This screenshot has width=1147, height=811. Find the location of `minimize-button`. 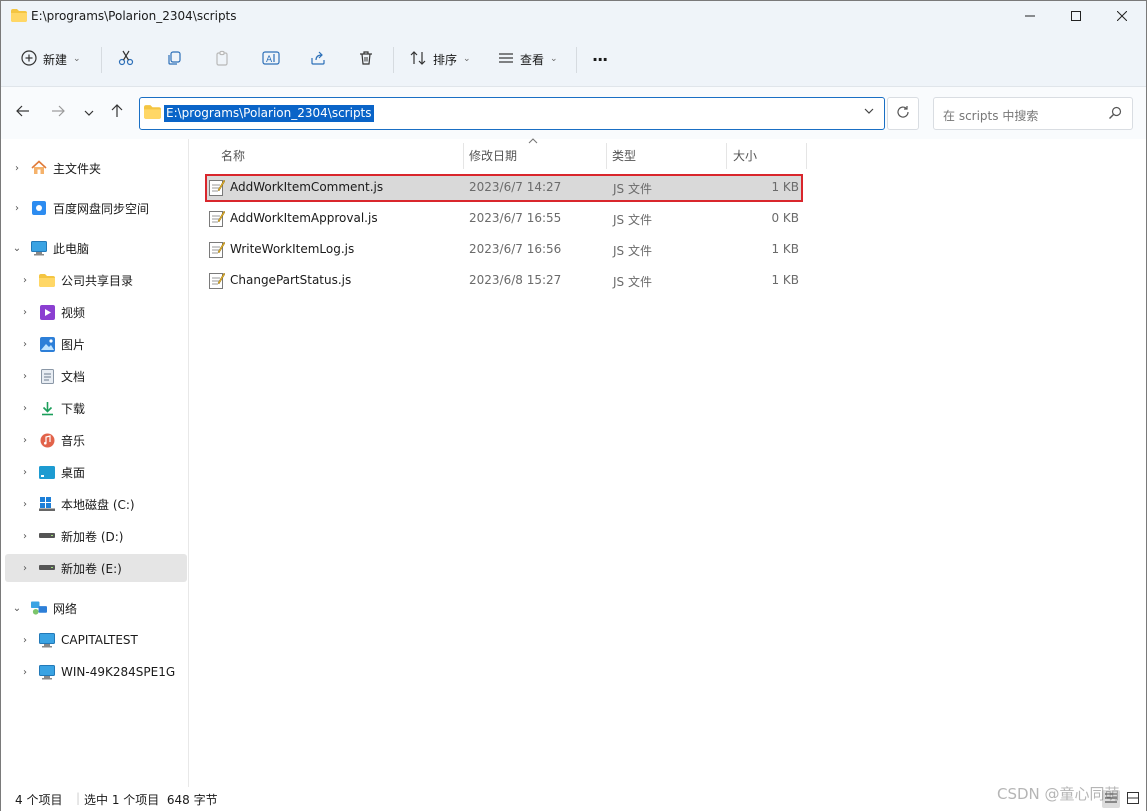

minimize-button is located at coordinates (1030, 16).